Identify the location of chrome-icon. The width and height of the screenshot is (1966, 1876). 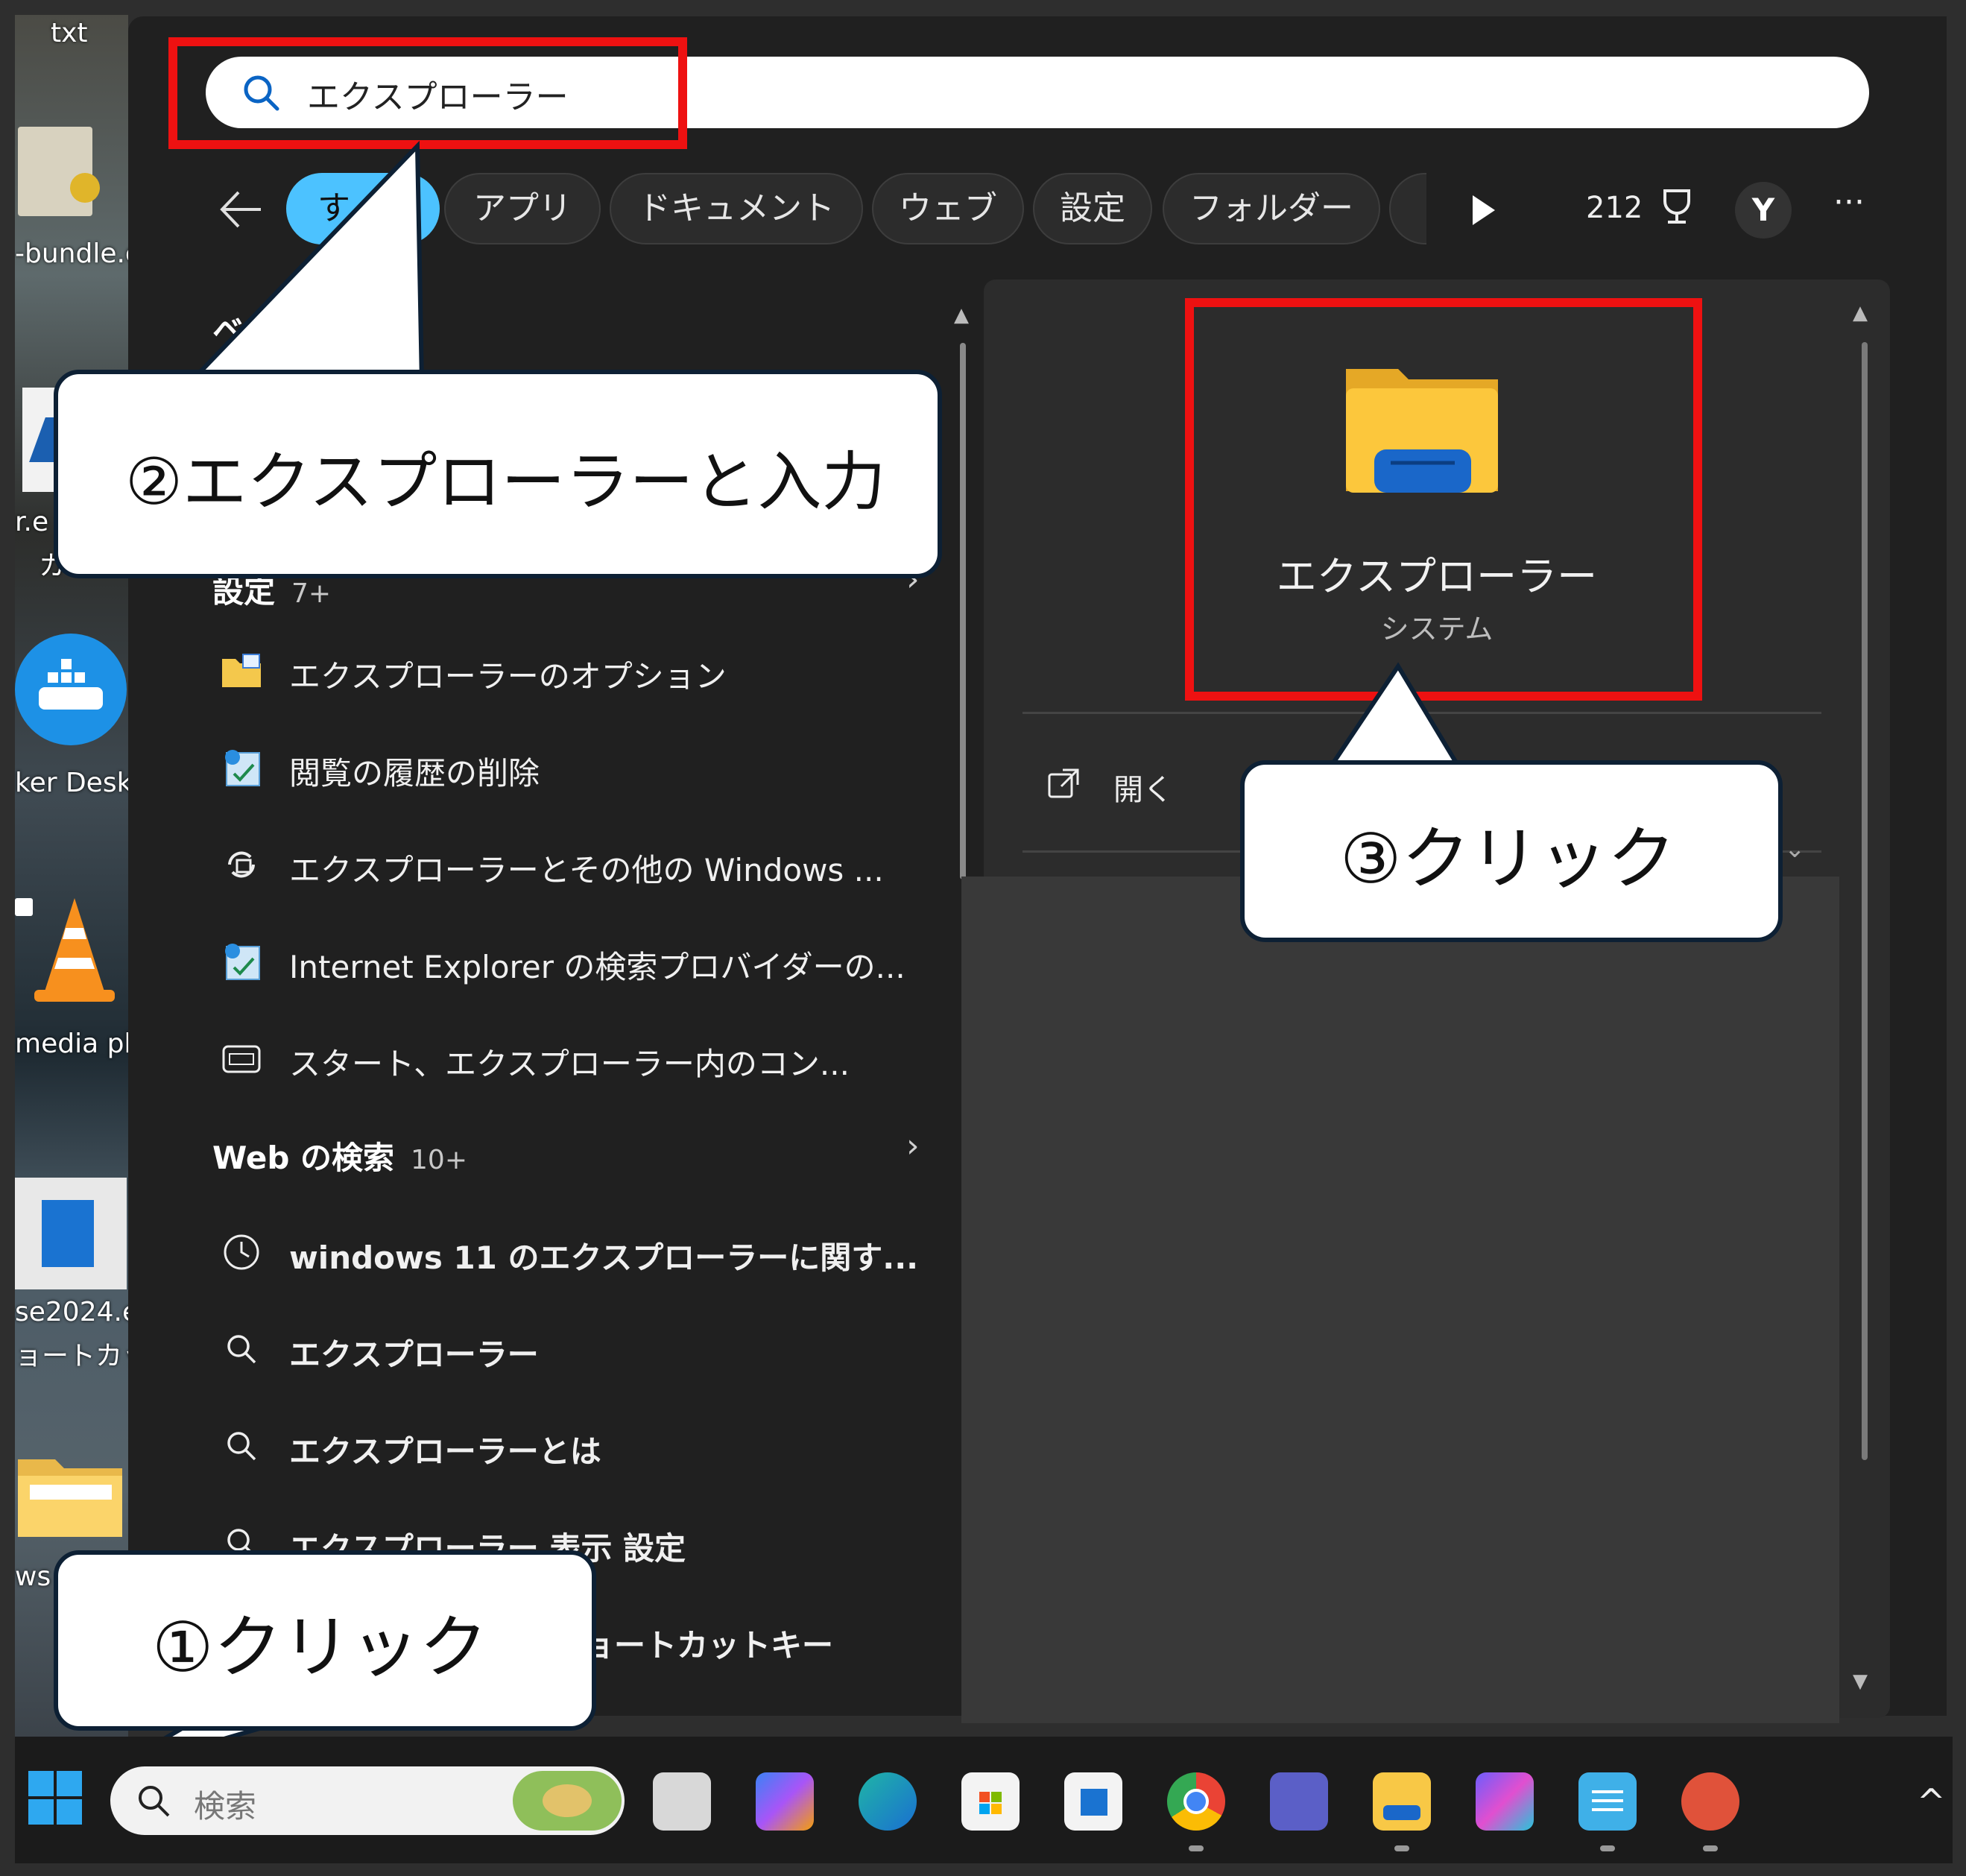
(1196, 1801).